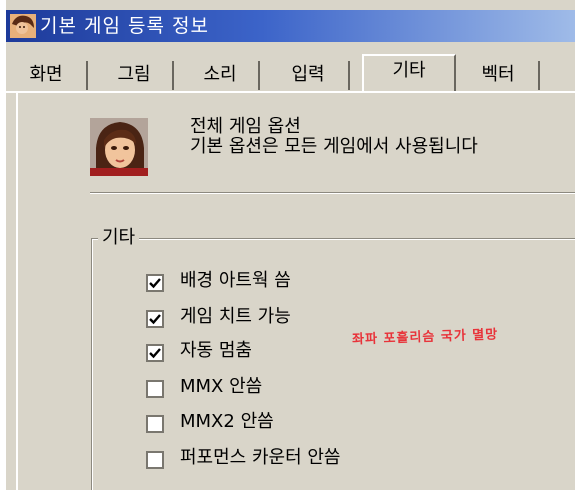  What do you see at coordinates (260, 457) in the screenshot?
I see `option-label: 퍼포먼스 카운터 안씀` at bounding box center [260, 457].